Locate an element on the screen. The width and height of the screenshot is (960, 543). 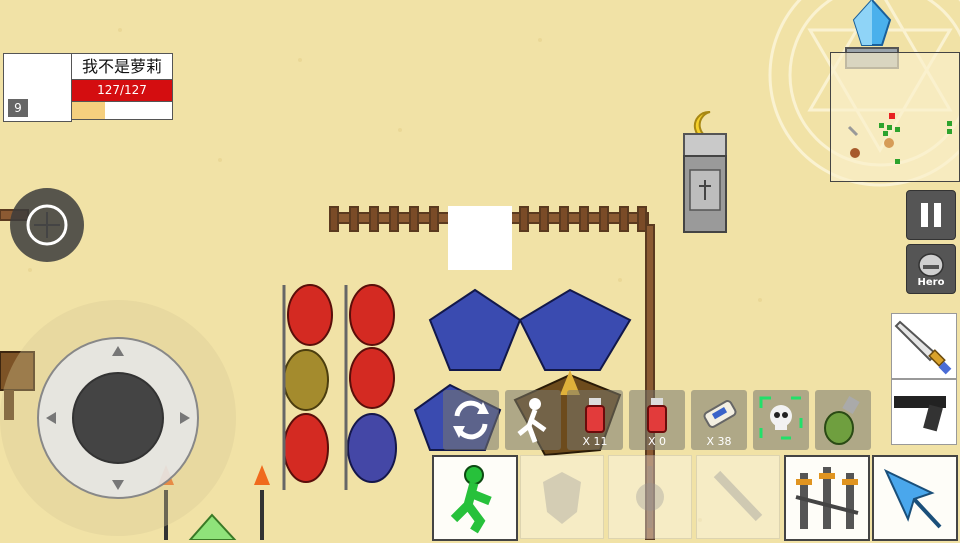
aim-button is located at coordinates (47, 225).